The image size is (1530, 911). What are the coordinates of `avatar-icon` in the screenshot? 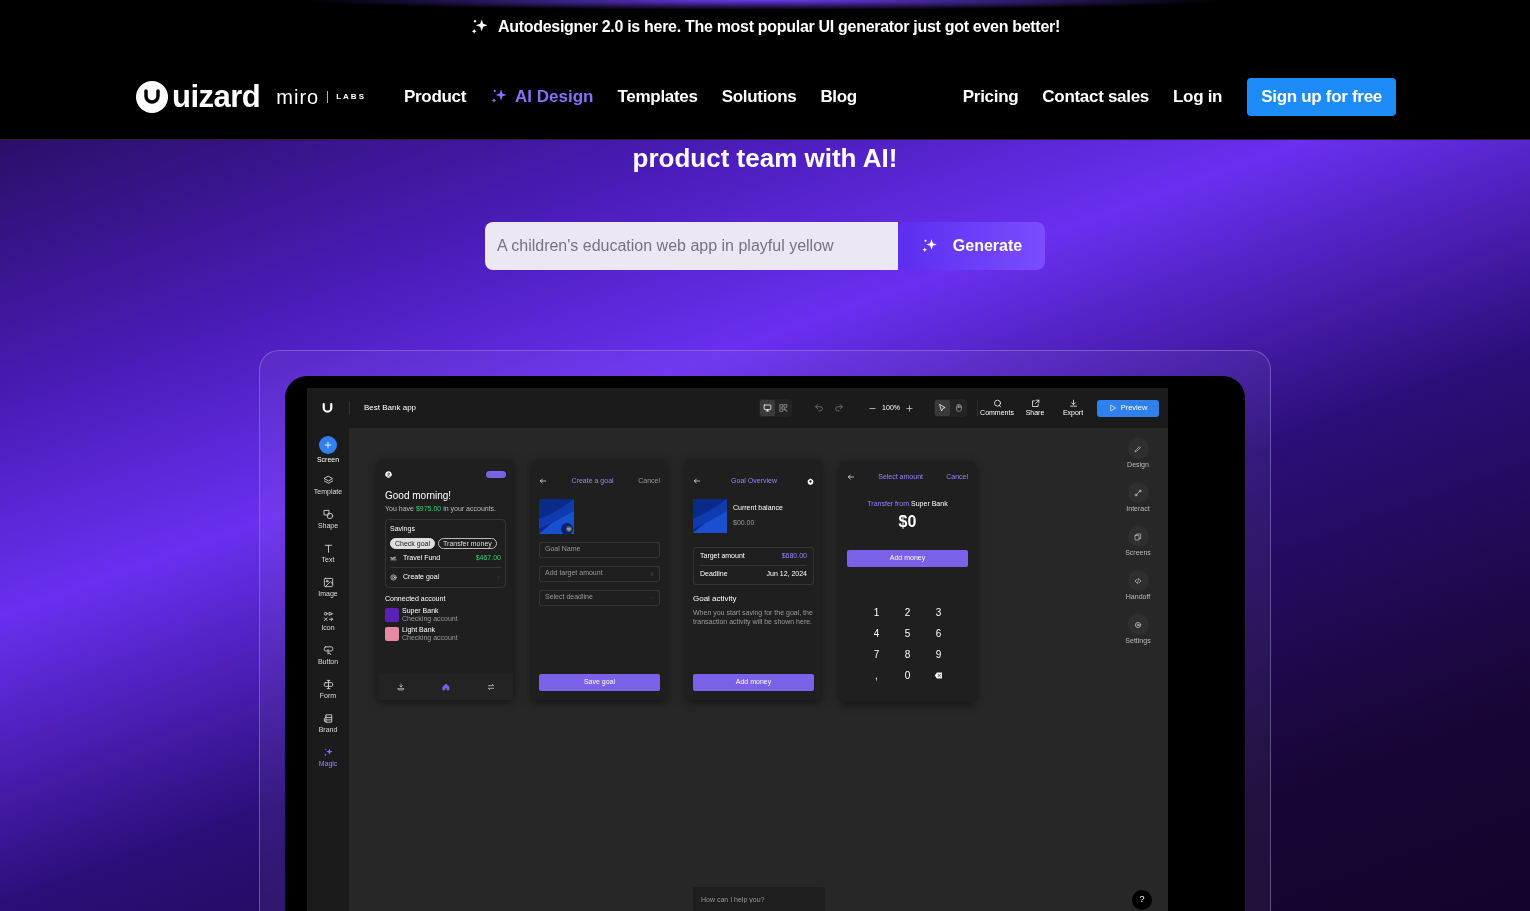 It's located at (388, 474).